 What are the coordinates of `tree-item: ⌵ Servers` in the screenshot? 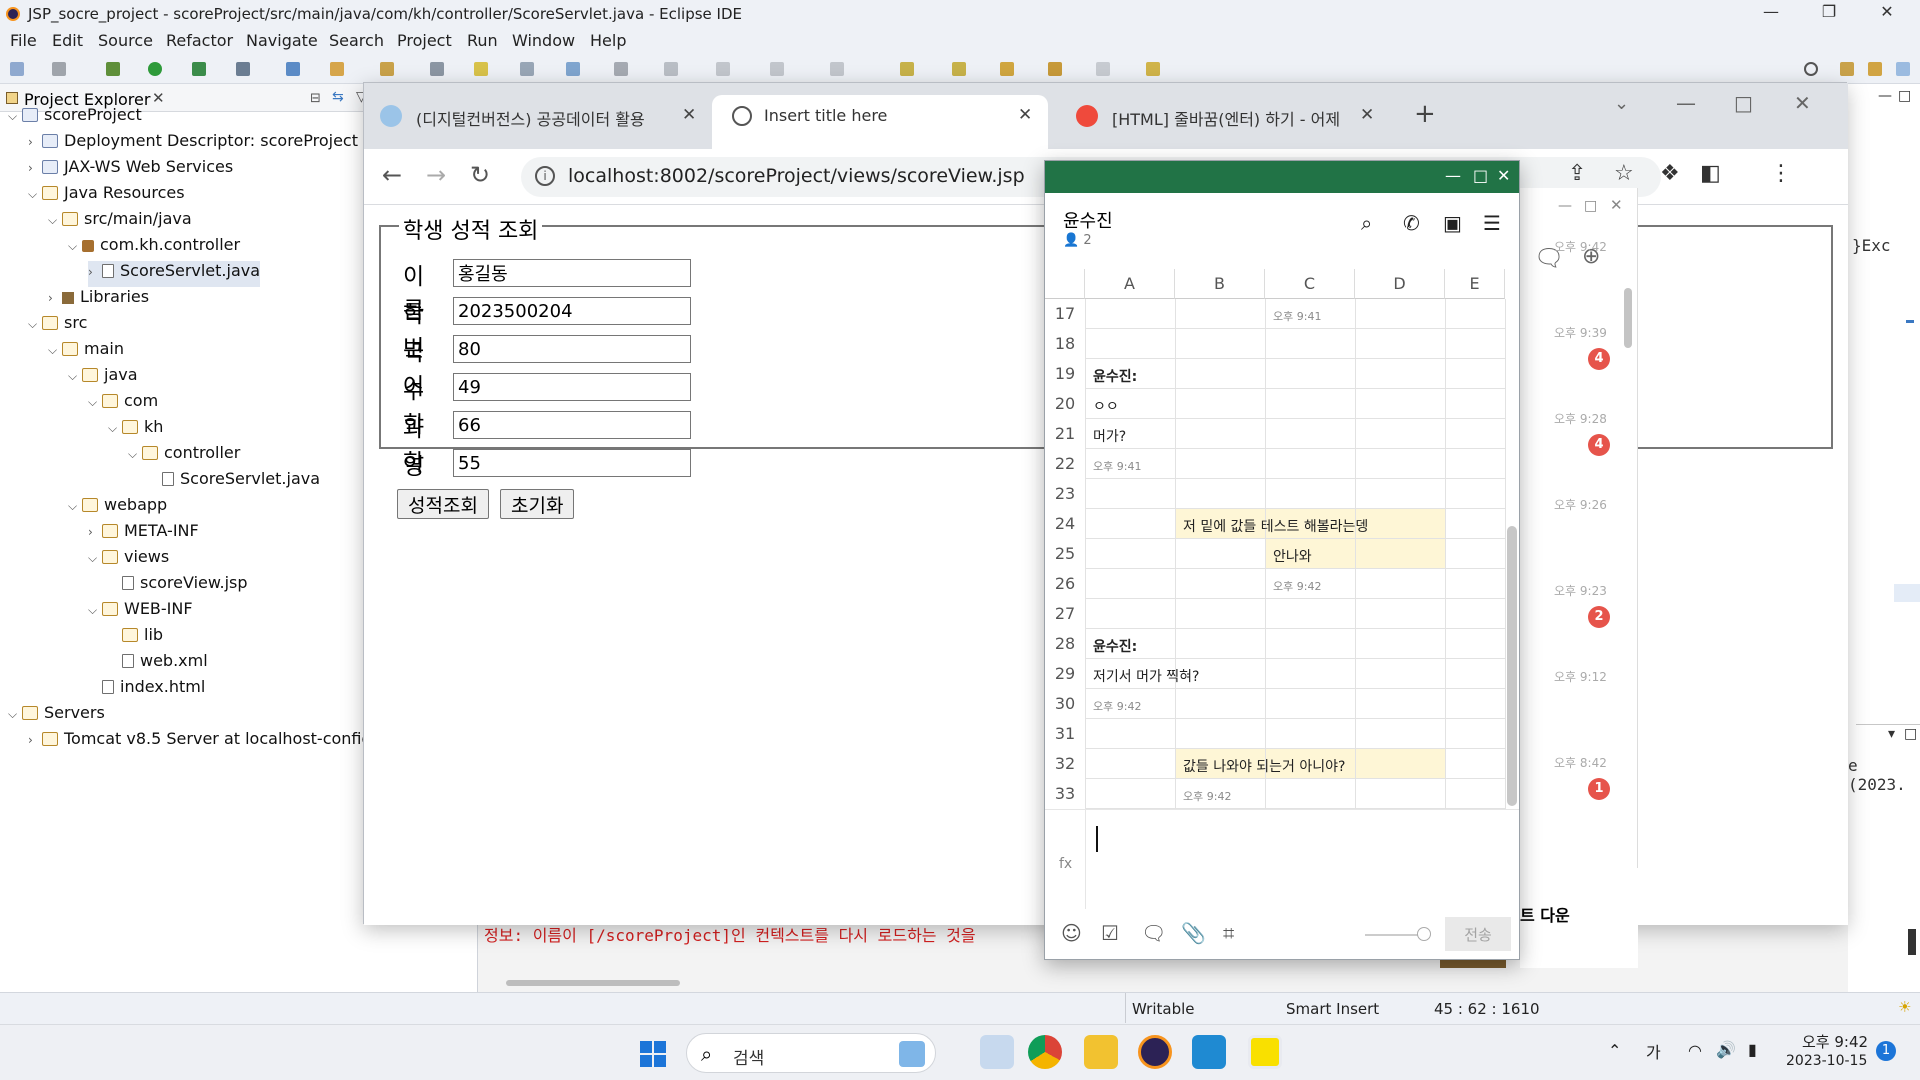 It's located at (56, 716).